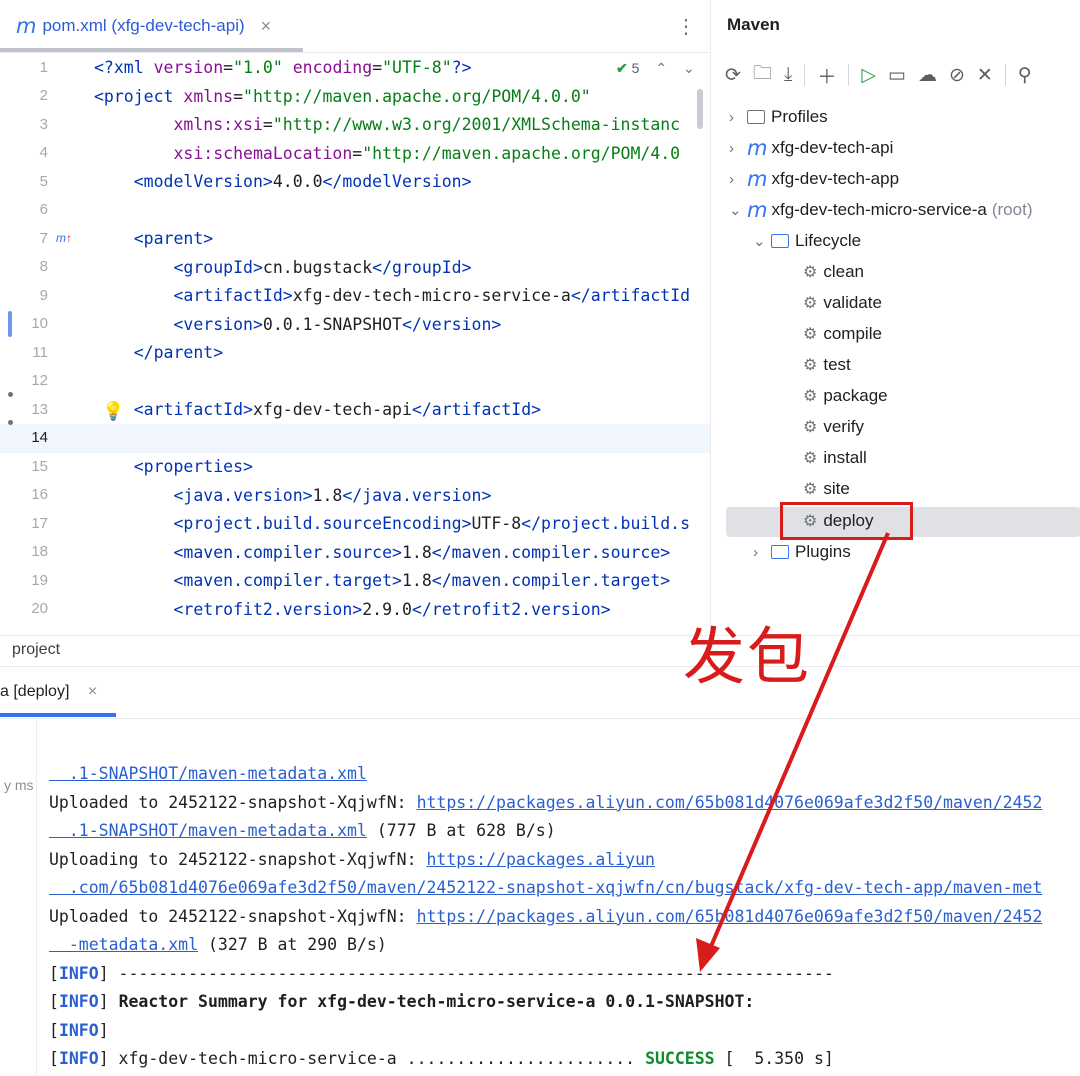 The width and height of the screenshot is (1080, 1076). I want to click on line-number: 19, so click(39, 580).